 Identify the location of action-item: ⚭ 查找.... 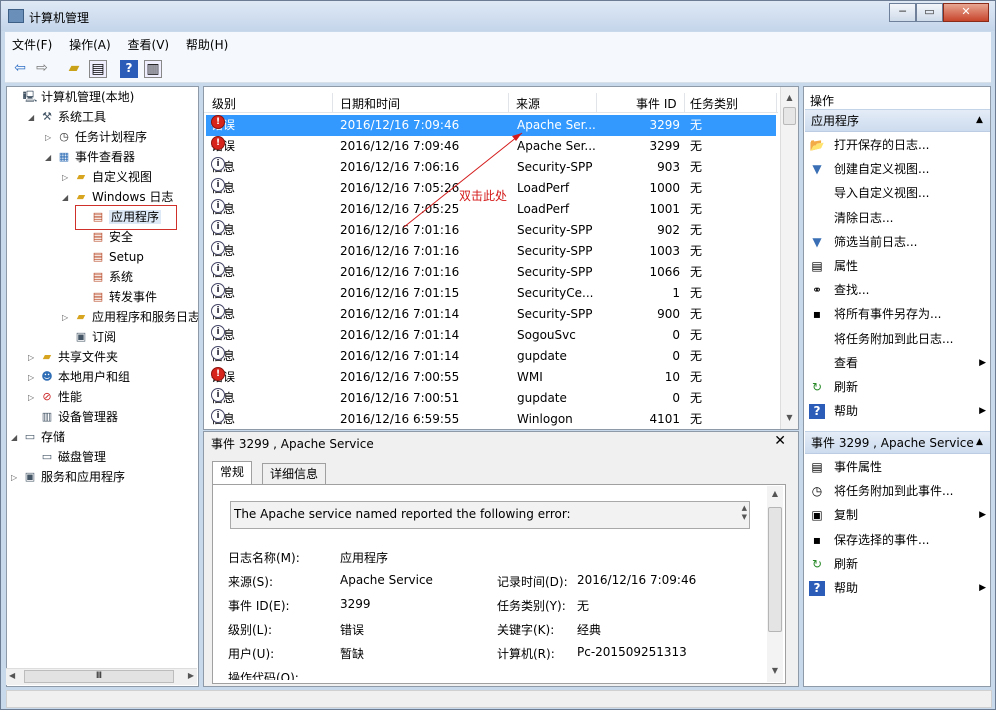
(899, 290).